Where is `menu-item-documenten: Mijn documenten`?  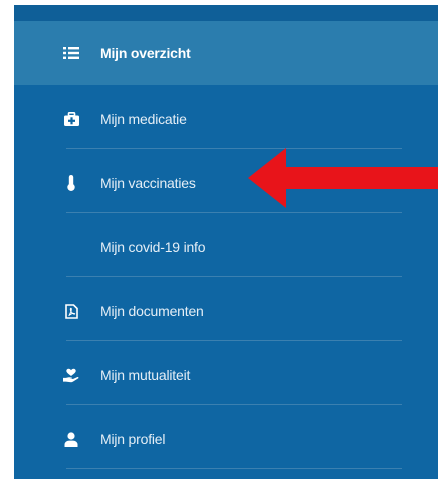
menu-item-documenten: Mijn documenten is located at coordinates (226, 311).